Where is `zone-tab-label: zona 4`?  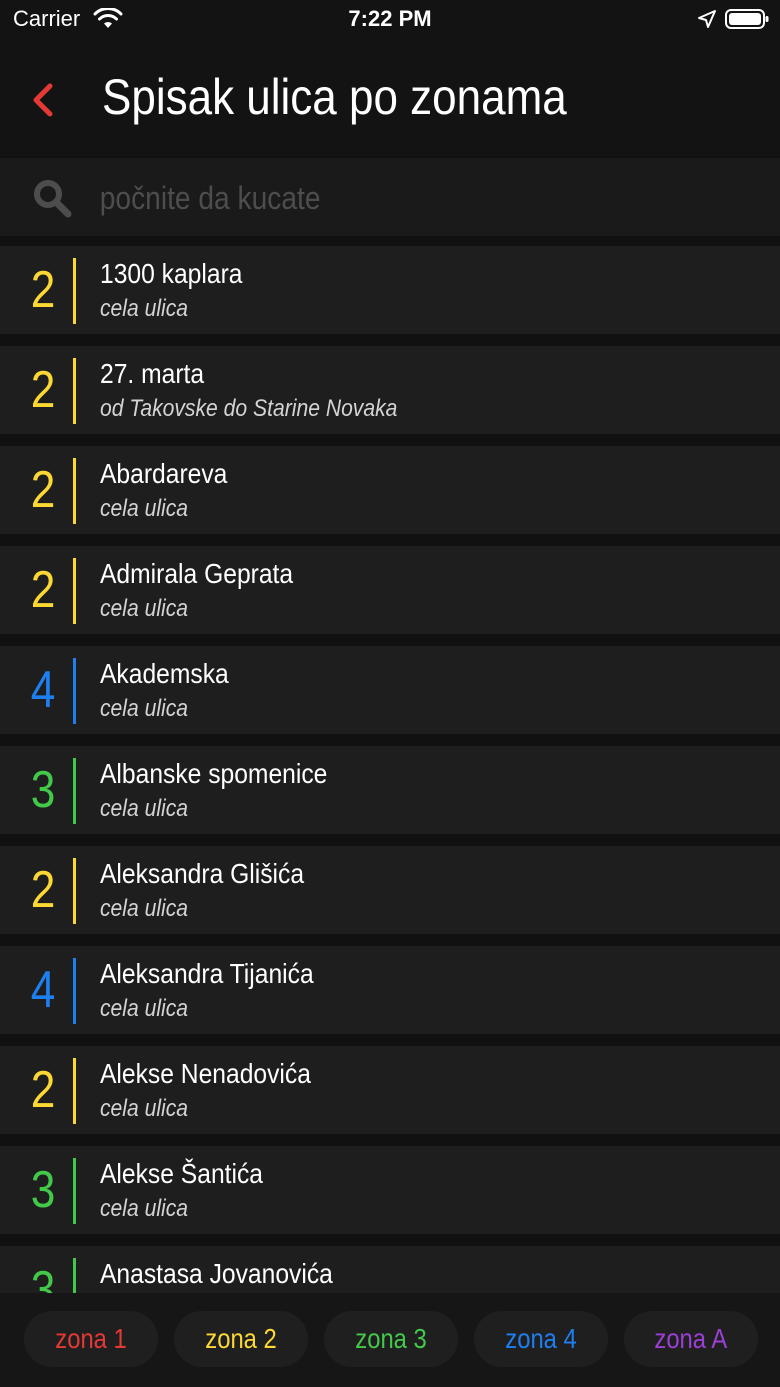 zone-tab-label: zona 4 is located at coordinates (541, 1338).